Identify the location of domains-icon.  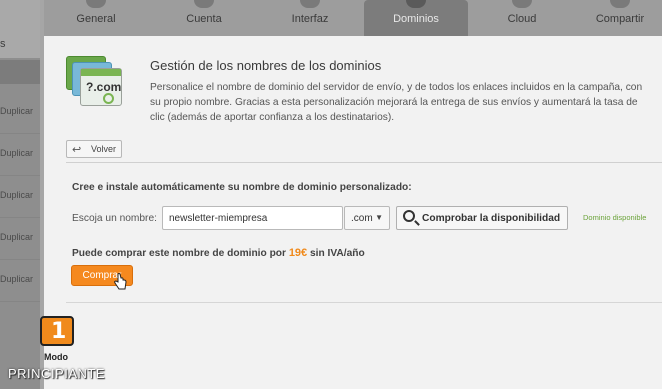
(416, 4).